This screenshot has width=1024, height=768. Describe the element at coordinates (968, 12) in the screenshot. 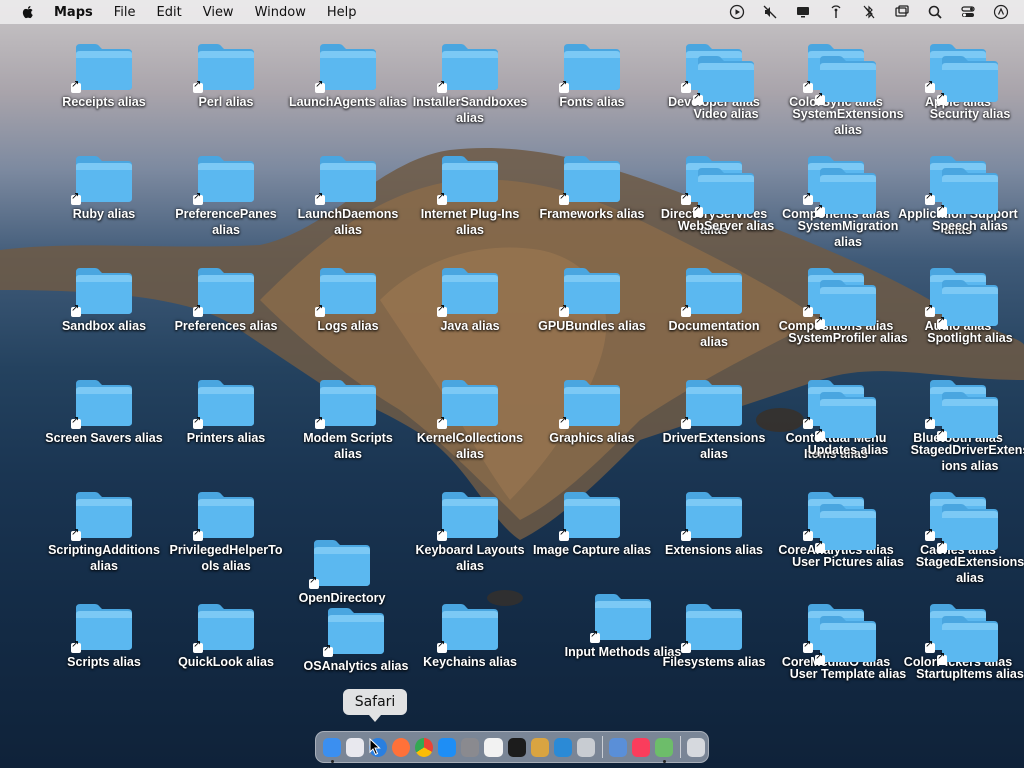

I see `control-center-icon` at that location.